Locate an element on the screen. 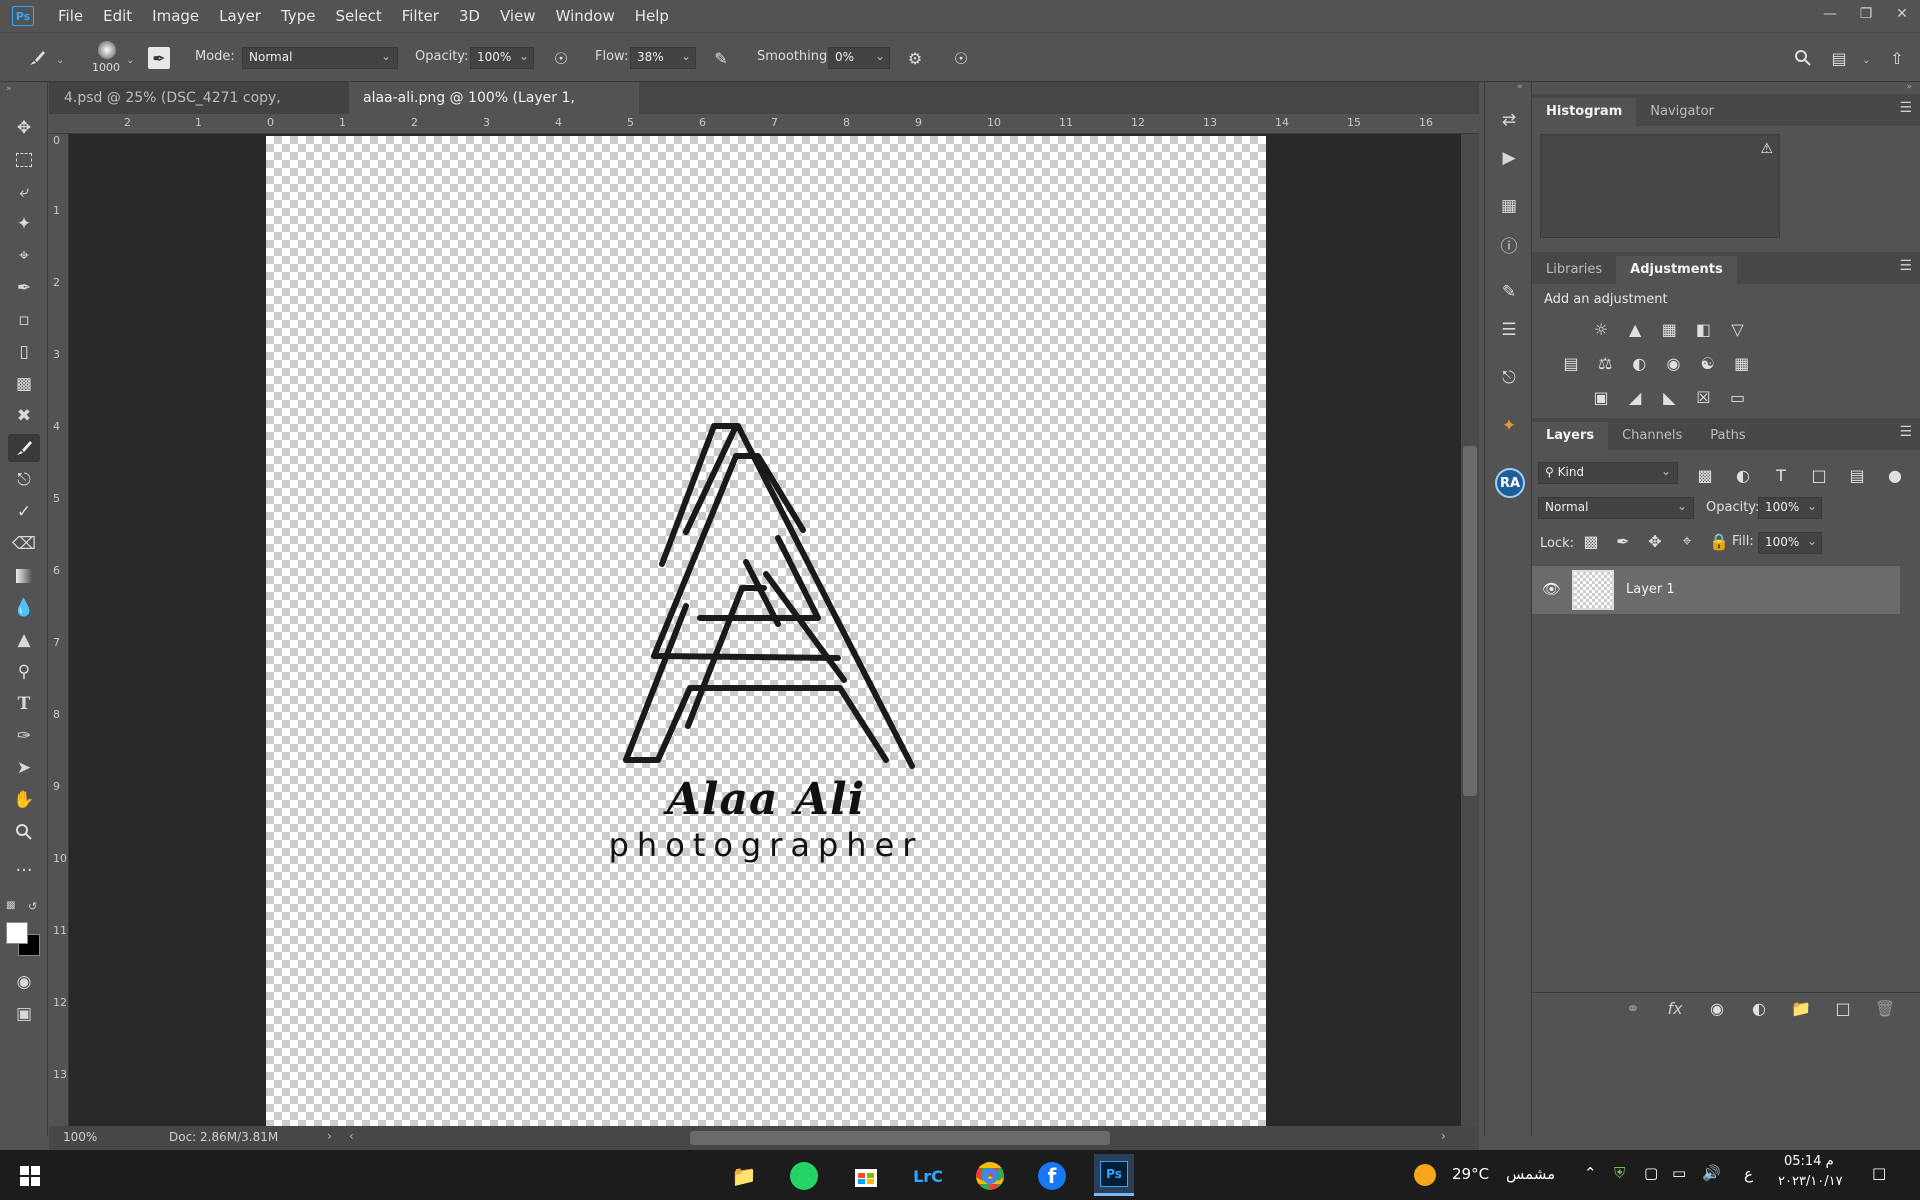  info-icon: ⓘ is located at coordinates (1509, 244).